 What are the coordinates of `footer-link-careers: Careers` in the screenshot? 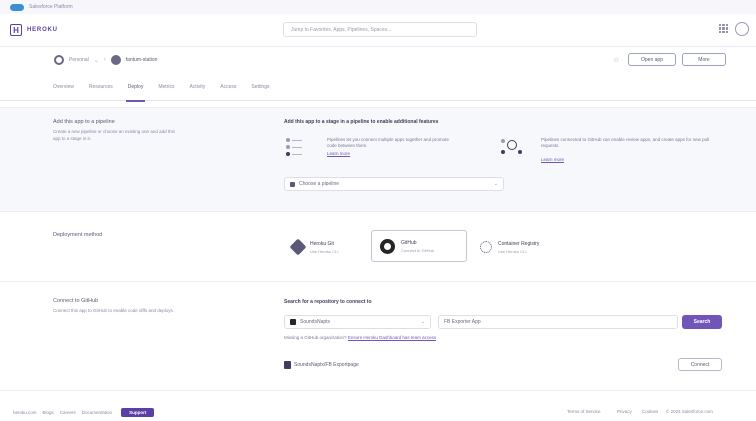 It's located at (68, 412).